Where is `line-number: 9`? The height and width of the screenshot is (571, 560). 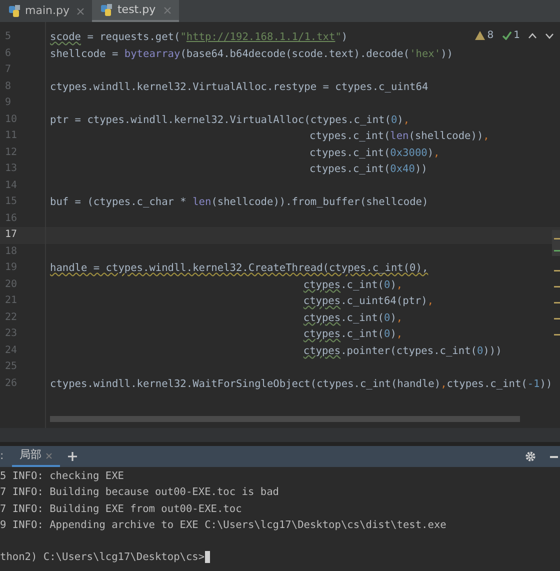
line-number: 9 is located at coordinates (8, 103).